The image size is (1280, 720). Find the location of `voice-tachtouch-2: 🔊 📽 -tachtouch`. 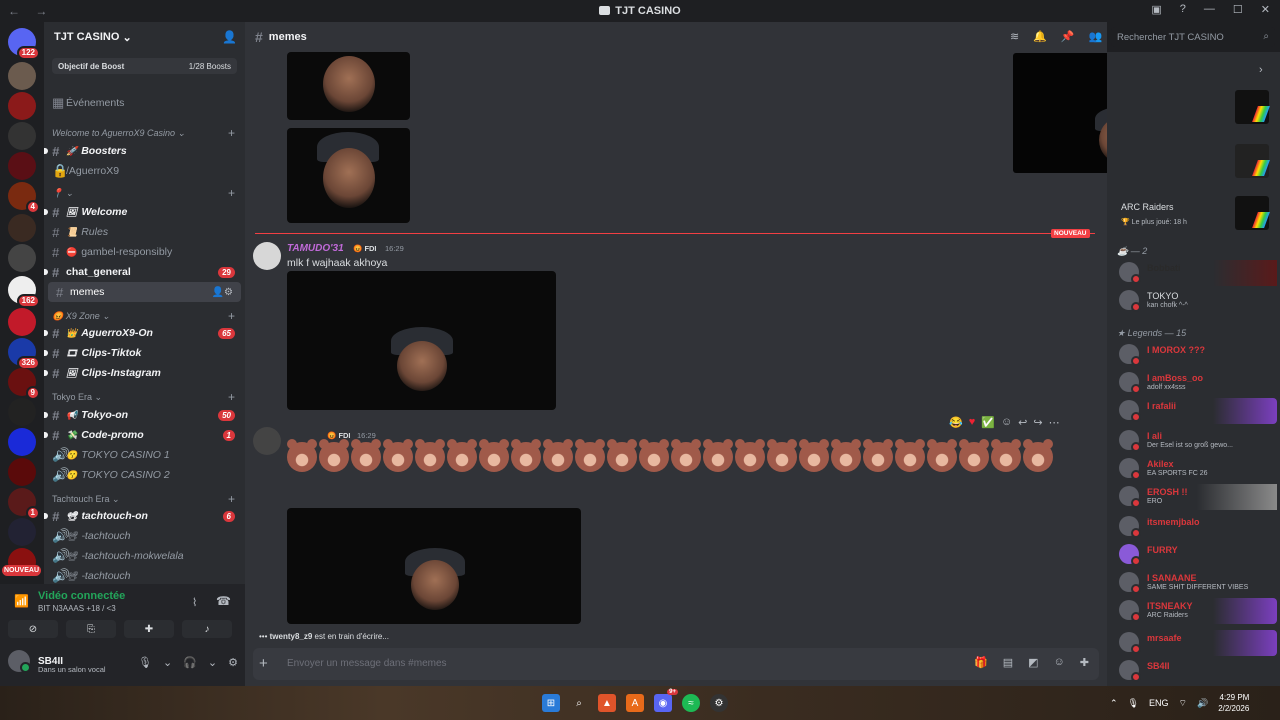

voice-tachtouch-2: 🔊 📽 -tachtouch is located at coordinates (144, 575).